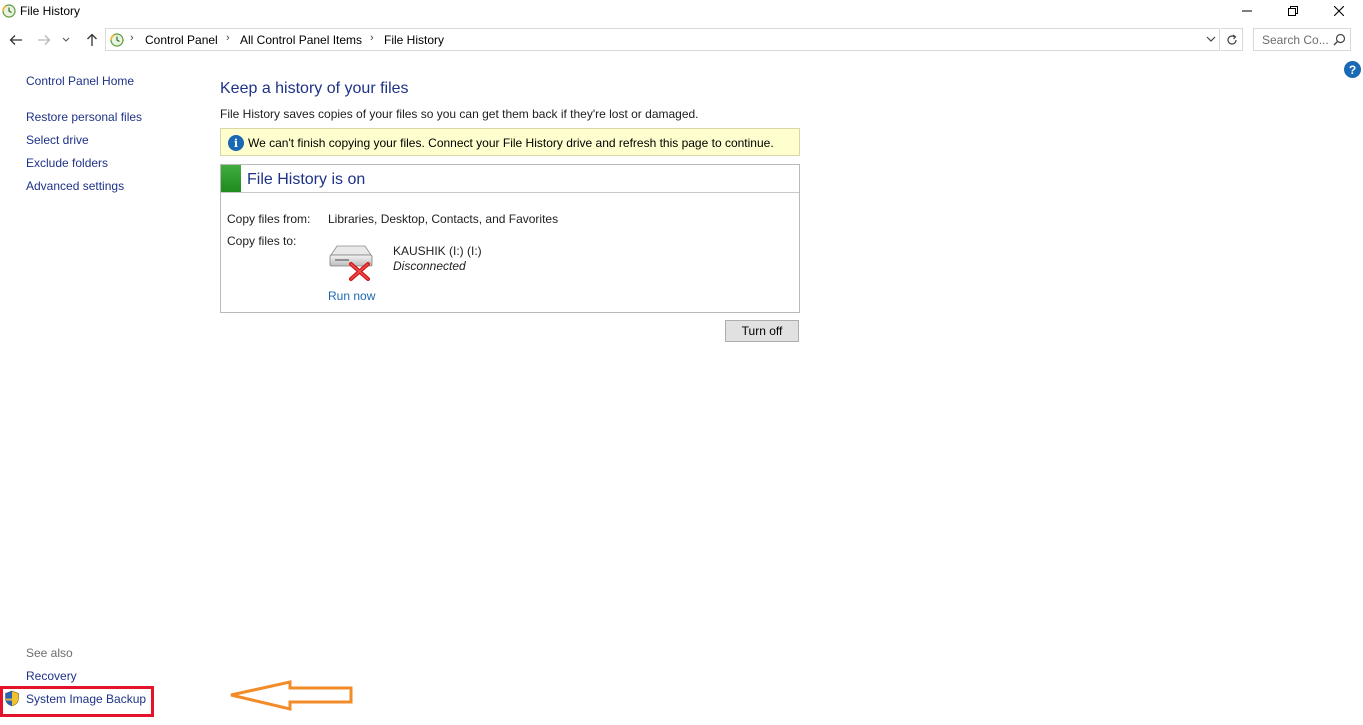 This screenshot has height=725, width=1363. Describe the element at coordinates (9, 11) in the screenshot. I see `file-history-app-icon` at that location.